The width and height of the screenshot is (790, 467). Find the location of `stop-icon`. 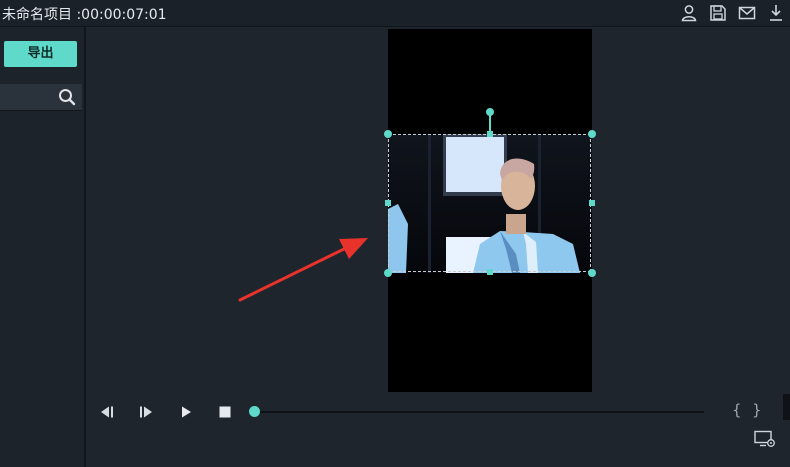

stop-icon is located at coordinates (225, 412).